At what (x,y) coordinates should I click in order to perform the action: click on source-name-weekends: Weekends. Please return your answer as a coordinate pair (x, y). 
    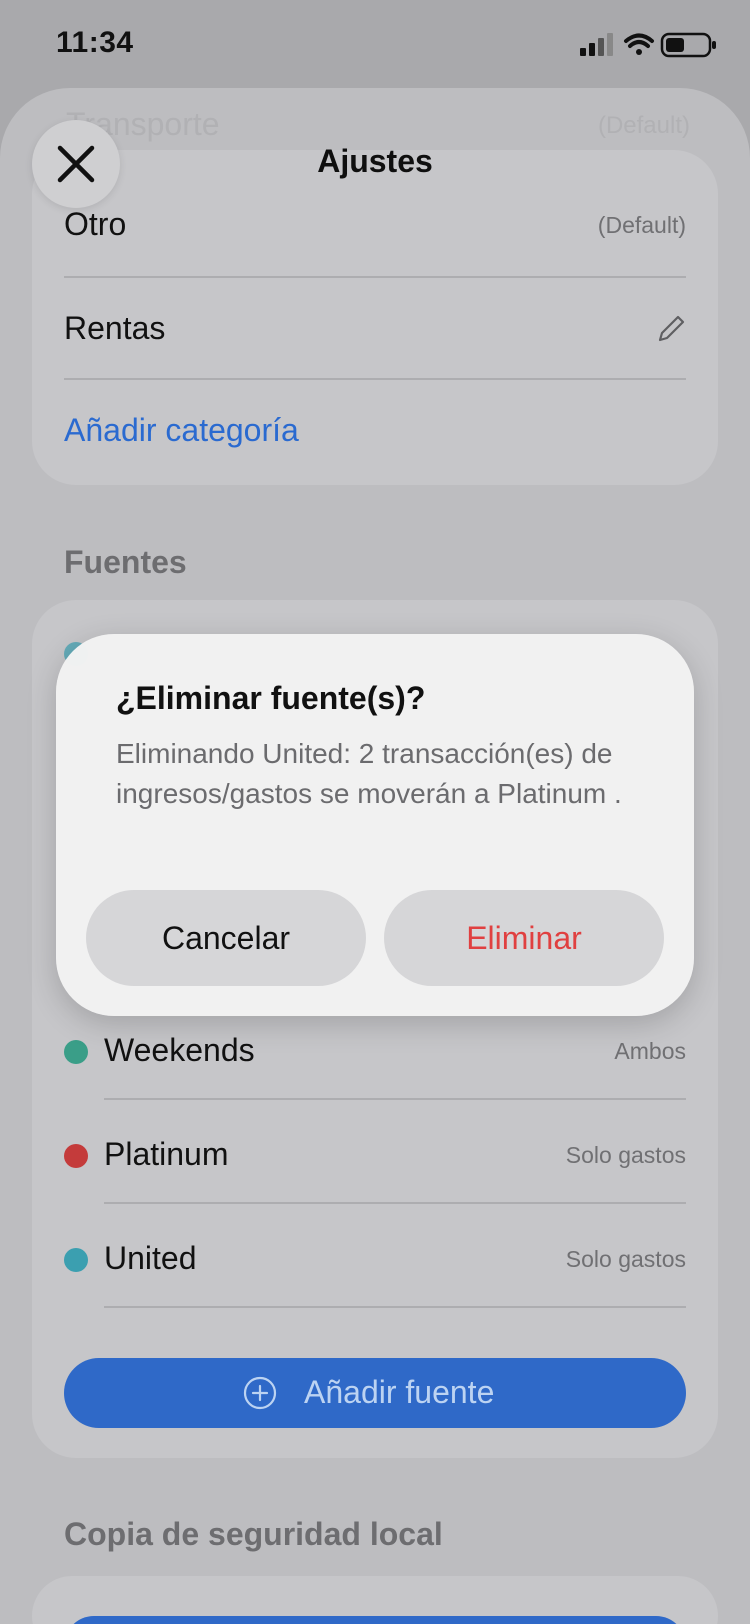
    Looking at the image, I should click on (179, 1050).